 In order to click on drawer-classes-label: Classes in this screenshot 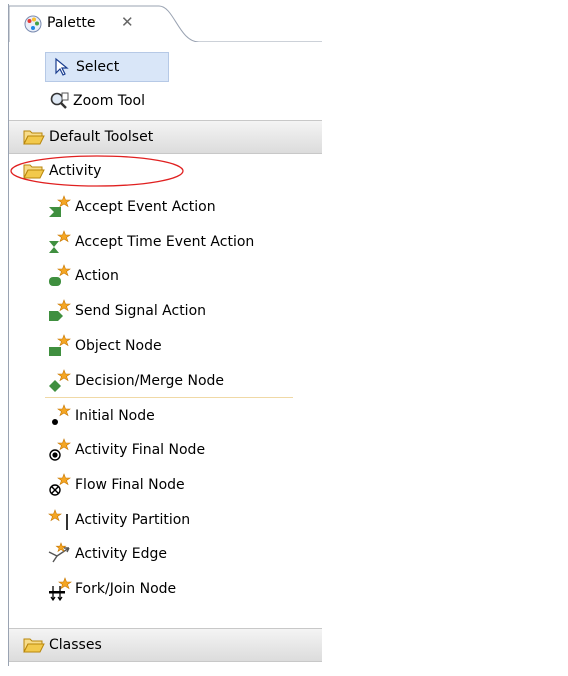, I will do `click(75, 645)`.